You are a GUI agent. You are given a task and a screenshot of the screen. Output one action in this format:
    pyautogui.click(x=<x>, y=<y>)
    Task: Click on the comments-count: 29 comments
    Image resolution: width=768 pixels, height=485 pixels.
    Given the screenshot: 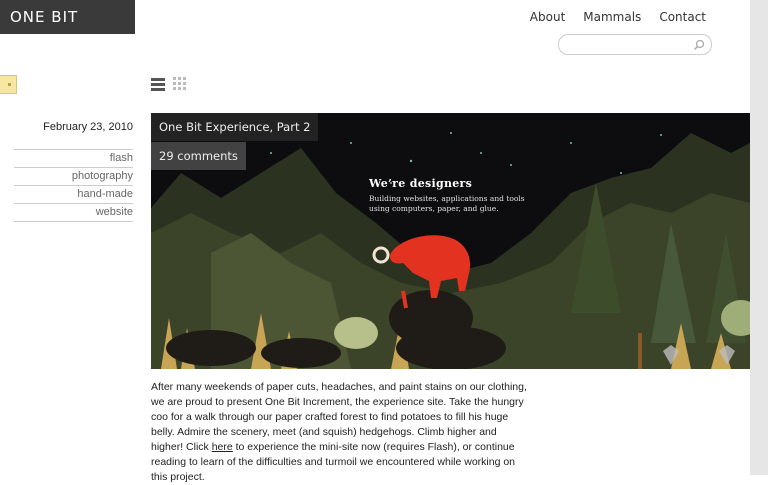 What is the action you would take?
    pyautogui.click(x=198, y=156)
    